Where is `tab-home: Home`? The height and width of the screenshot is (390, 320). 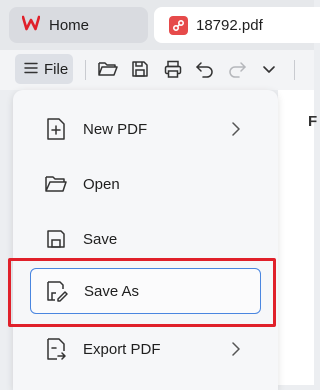 tab-home: Home is located at coordinates (78, 25).